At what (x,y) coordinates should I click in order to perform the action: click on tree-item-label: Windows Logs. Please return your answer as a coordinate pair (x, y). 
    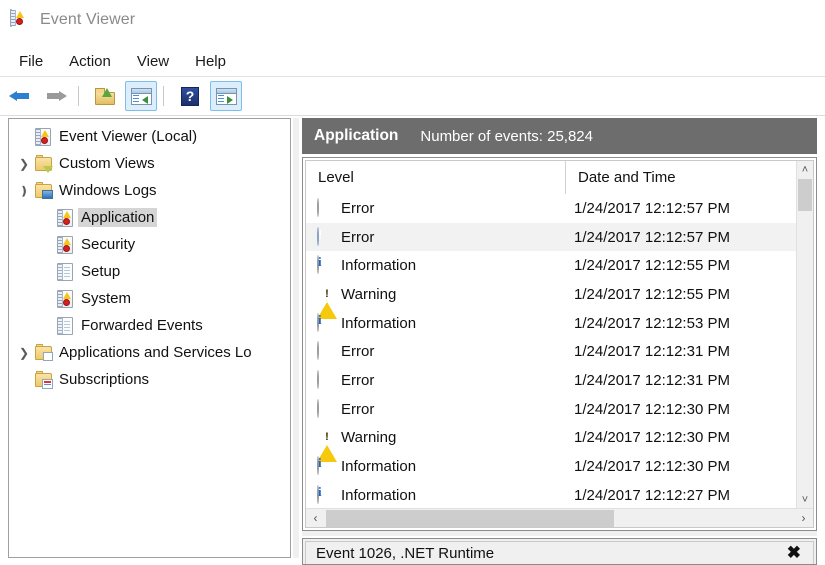
    Looking at the image, I should click on (108, 190).